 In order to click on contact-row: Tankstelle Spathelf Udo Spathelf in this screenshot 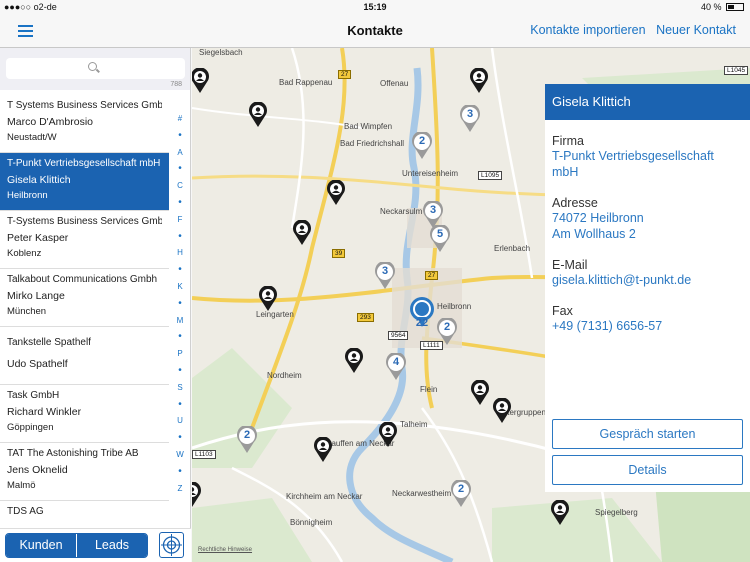, I will do `click(84, 356)`.